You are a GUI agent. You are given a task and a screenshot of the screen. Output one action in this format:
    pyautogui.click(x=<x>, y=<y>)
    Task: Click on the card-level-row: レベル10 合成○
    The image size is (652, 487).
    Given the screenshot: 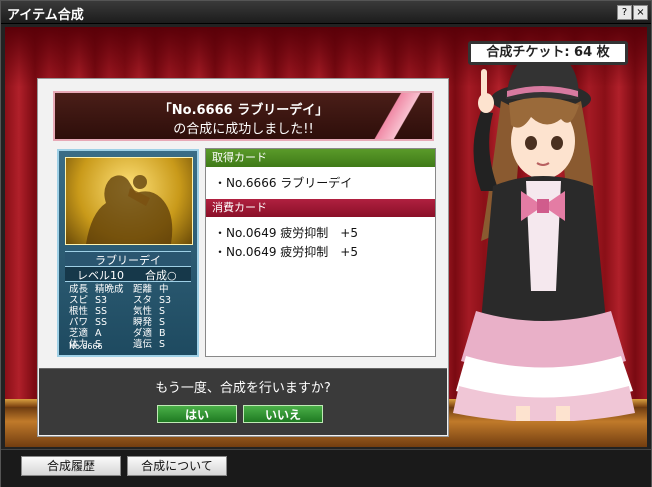 What is the action you would take?
    pyautogui.click(x=128, y=274)
    